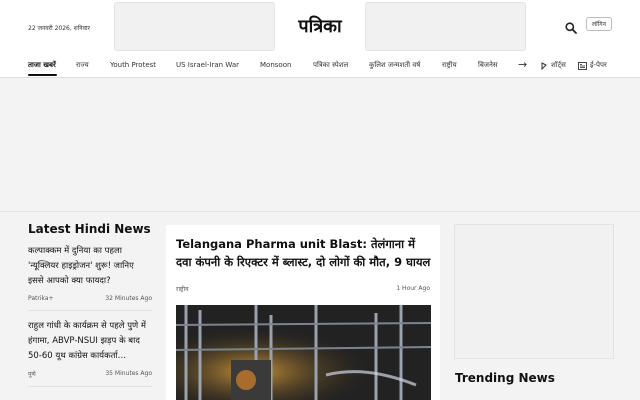  What do you see at coordinates (275, 65) in the screenshot?
I see `nav-item-monsoon: Monsoon` at bounding box center [275, 65].